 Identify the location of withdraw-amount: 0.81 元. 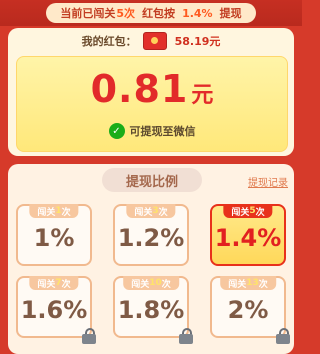
(152, 89).